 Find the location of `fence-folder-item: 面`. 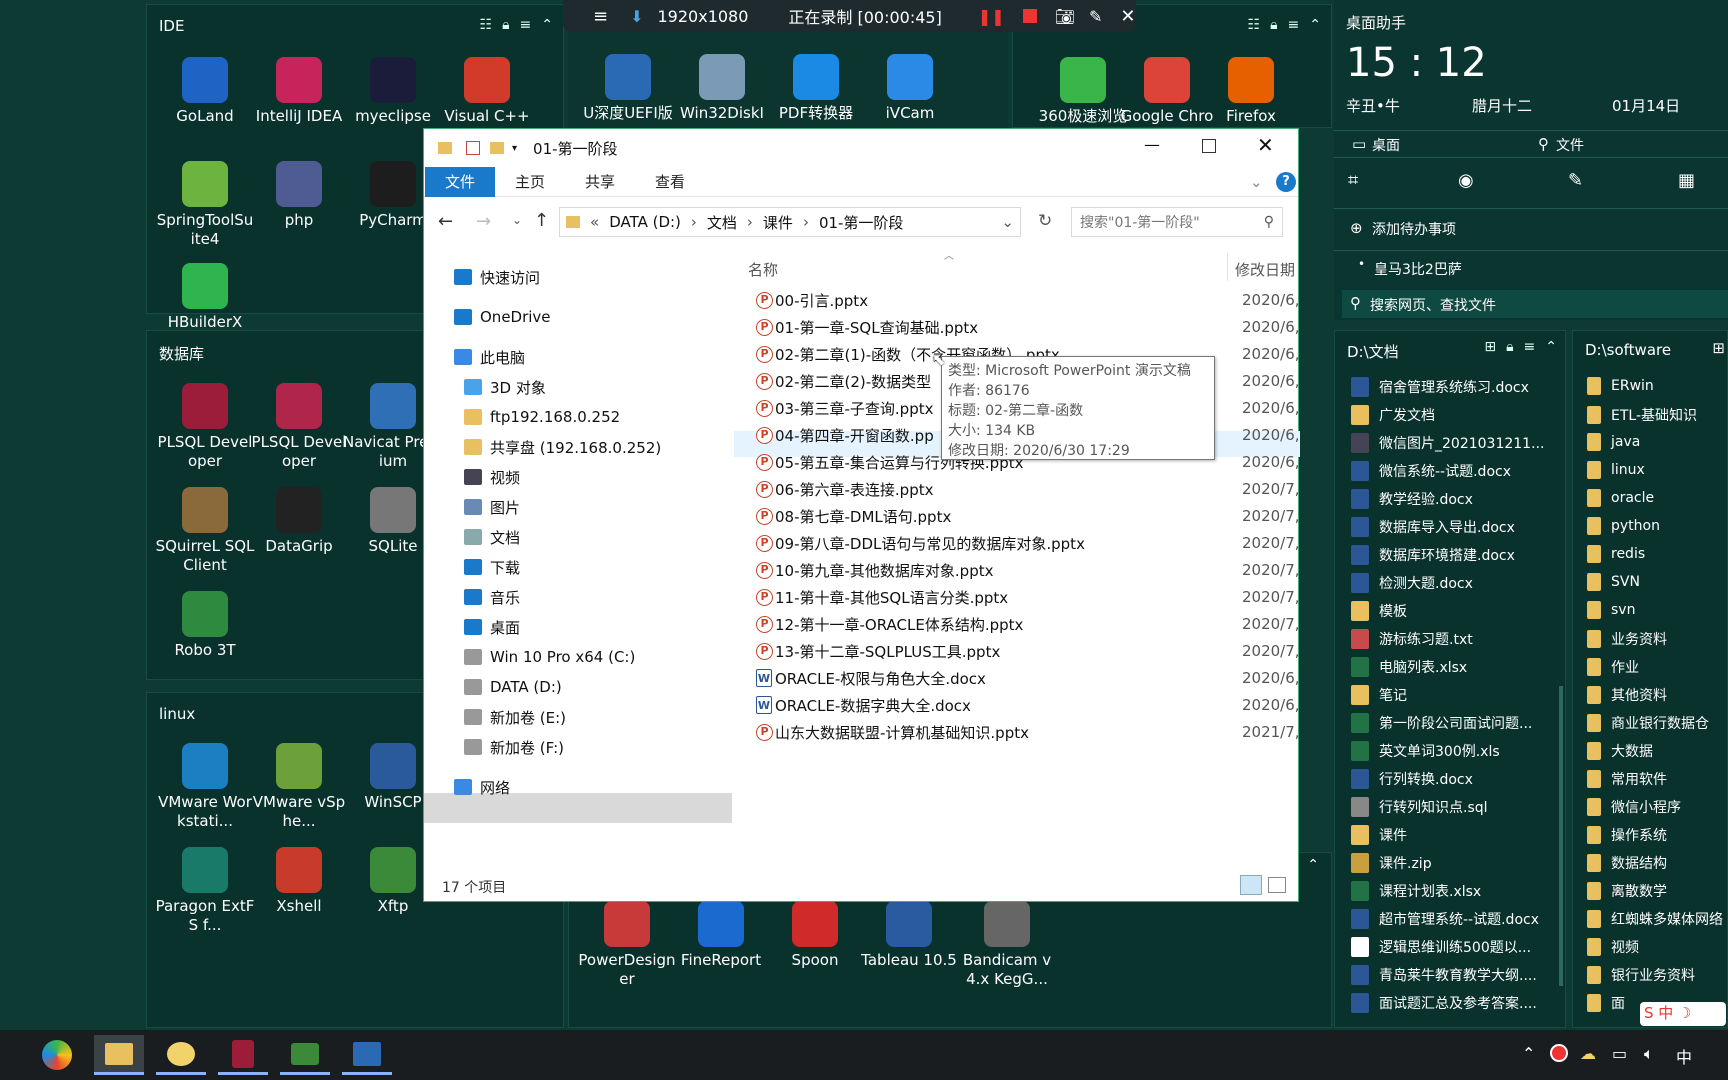

fence-folder-item: 面 is located at coordinates (1606, 1003).